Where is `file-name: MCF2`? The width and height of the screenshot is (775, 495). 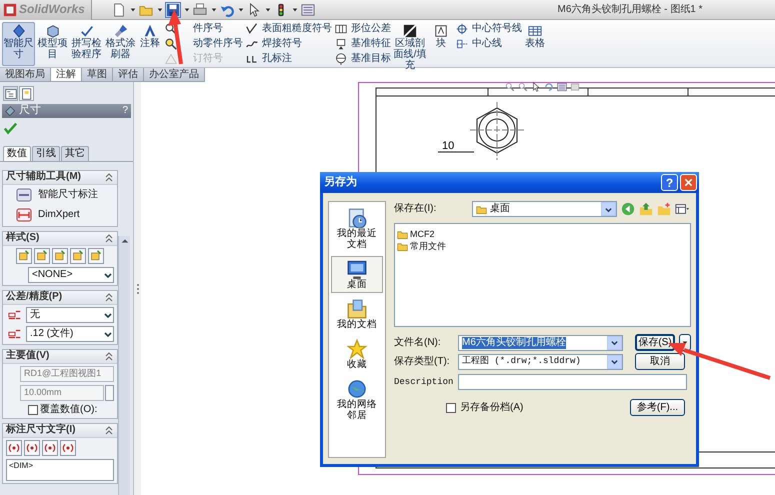
file-name: MCF2 is located at coordinates (422, 234).